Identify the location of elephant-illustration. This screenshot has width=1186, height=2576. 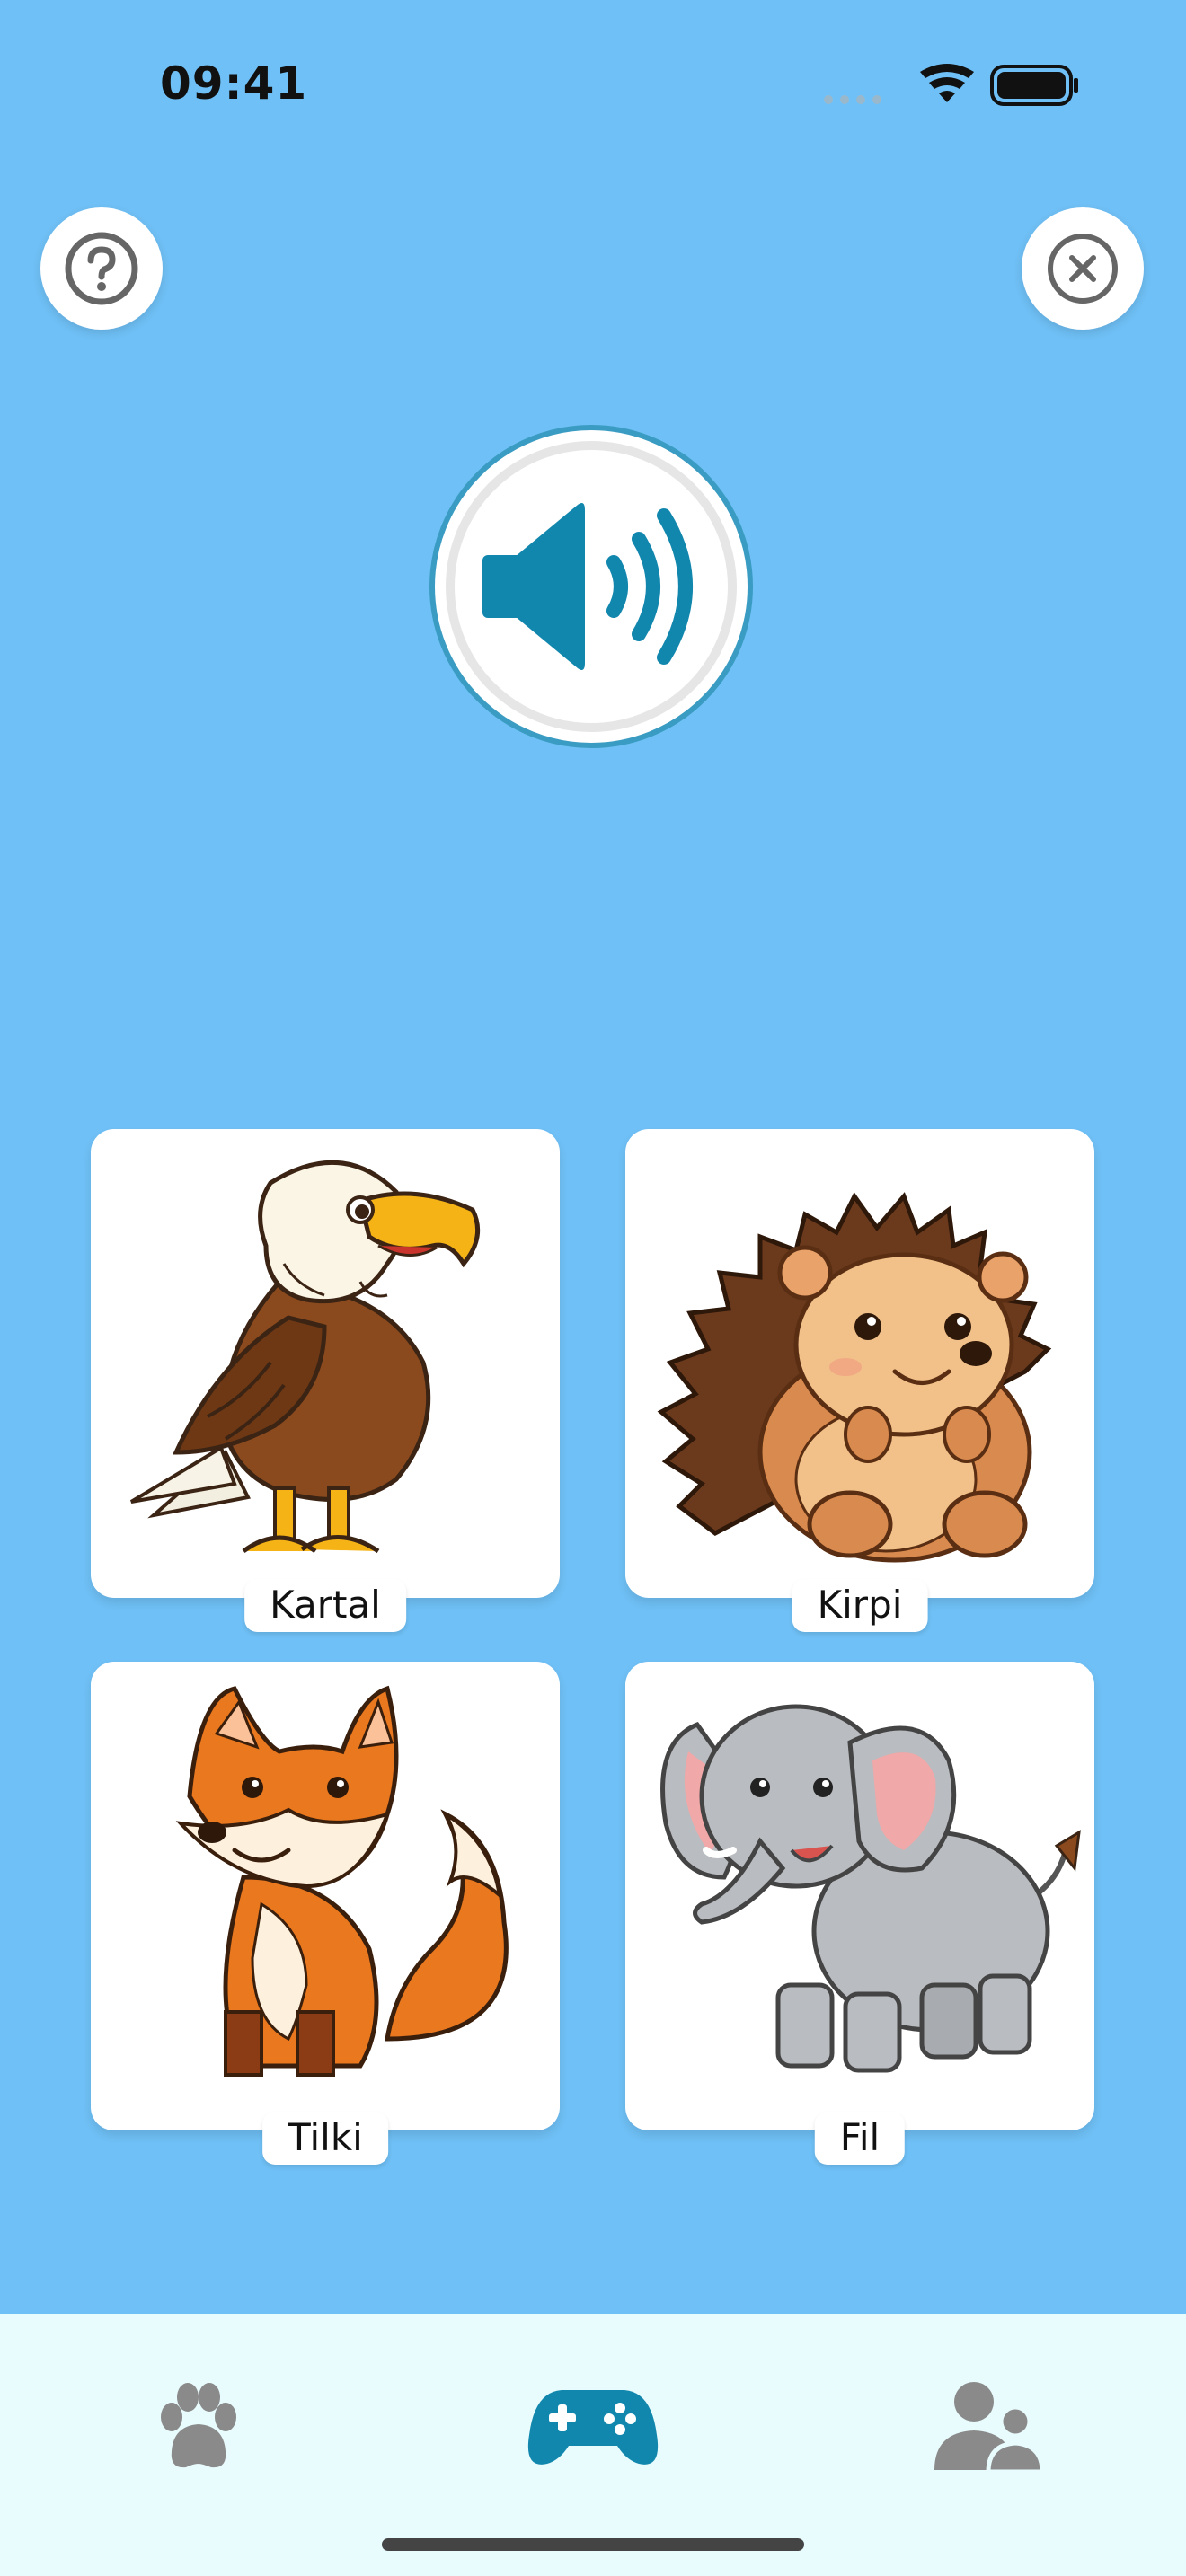
(870, 1889).